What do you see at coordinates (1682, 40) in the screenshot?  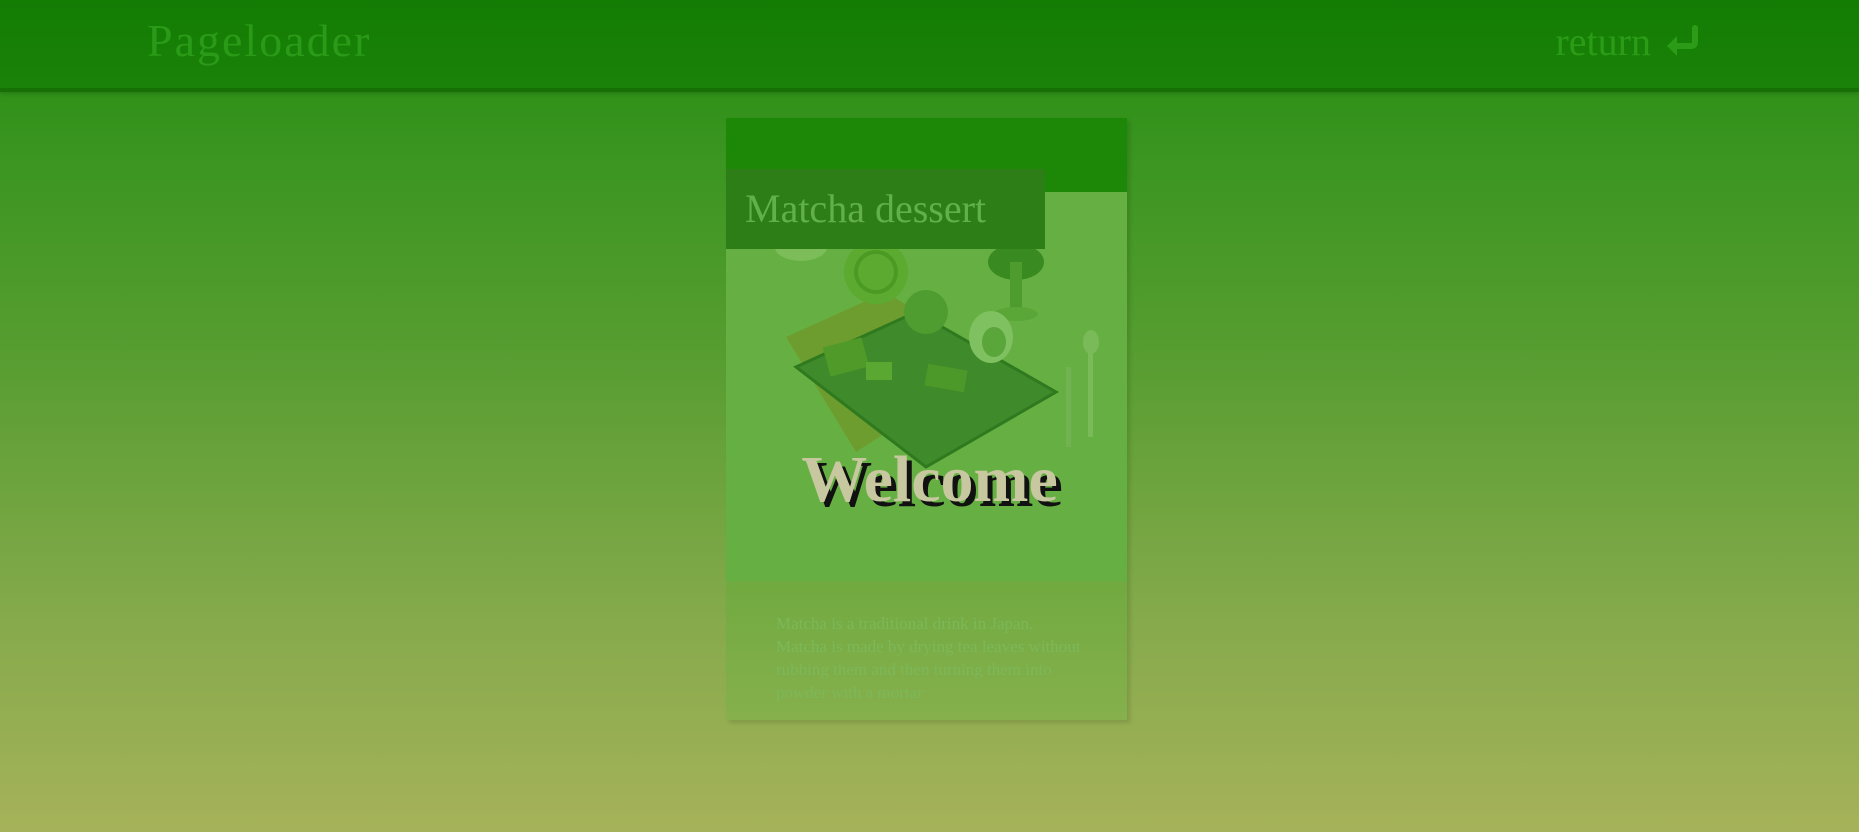 I see `return-arrow-icon` at bounding box center [1682, 40].